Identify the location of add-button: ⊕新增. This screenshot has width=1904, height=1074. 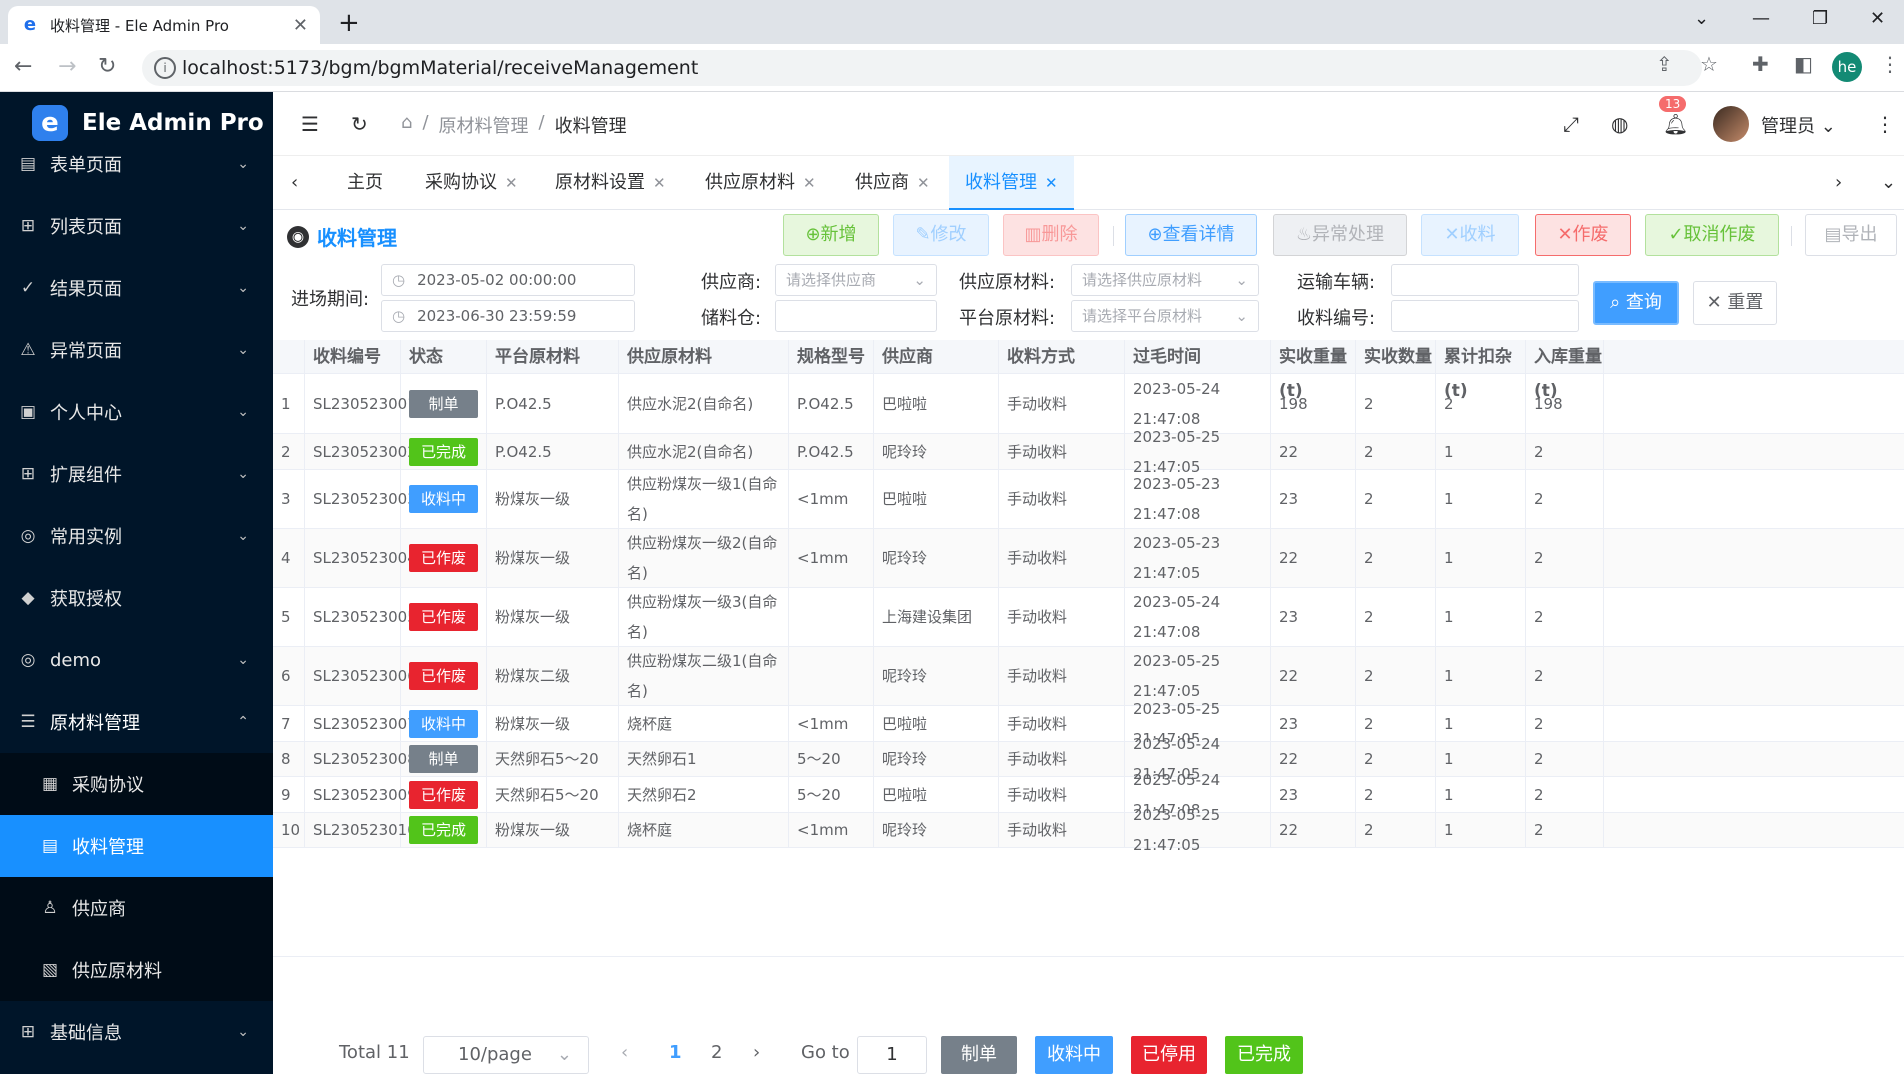
(831, 235).